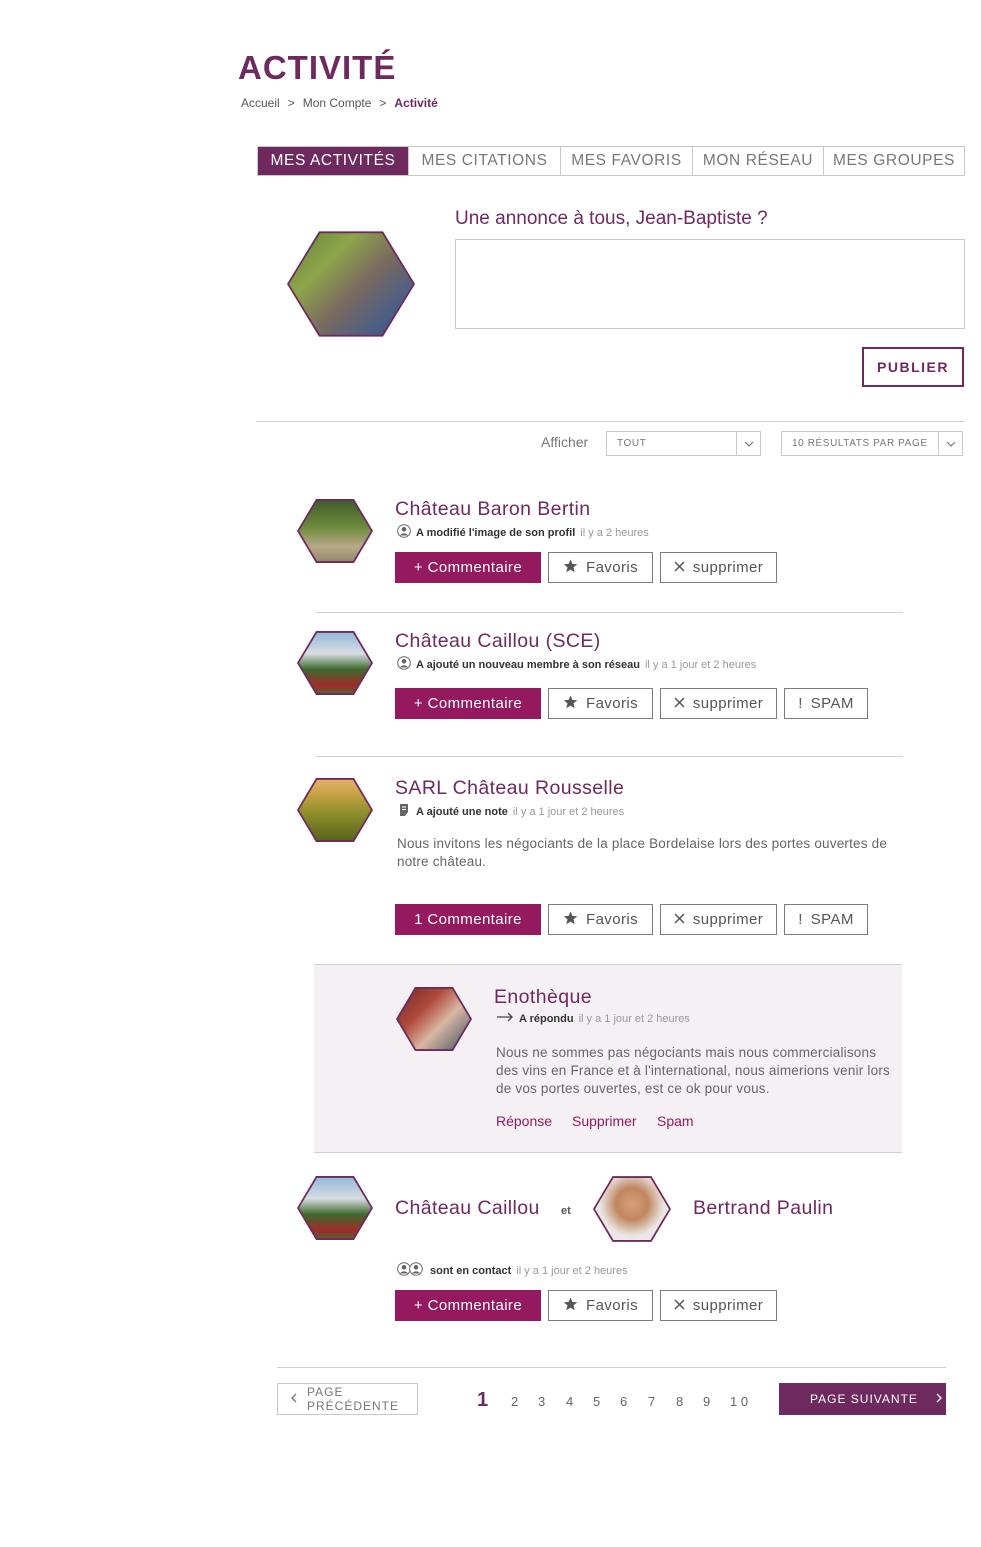 The width and height of the screenshot is (981, 1547). Describe the element at coordinates (546, 1018) in the screenshot. I see `reply-action: A répondu` at that location.